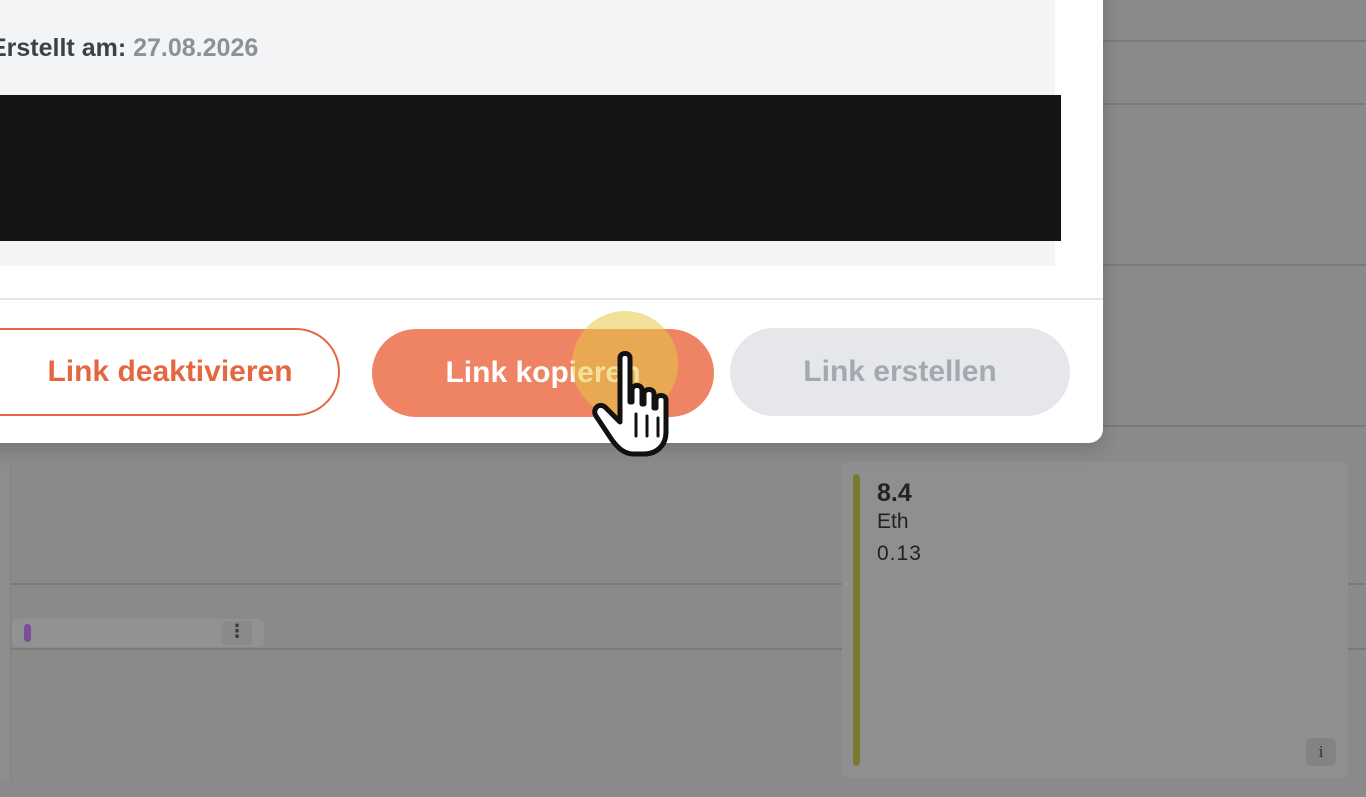 Image resolution: width=1366 pixels, height=797 pixels. Describe the element at coordinates (856, 620) in the screenshot. I see `lesson-color-bar` at that location.